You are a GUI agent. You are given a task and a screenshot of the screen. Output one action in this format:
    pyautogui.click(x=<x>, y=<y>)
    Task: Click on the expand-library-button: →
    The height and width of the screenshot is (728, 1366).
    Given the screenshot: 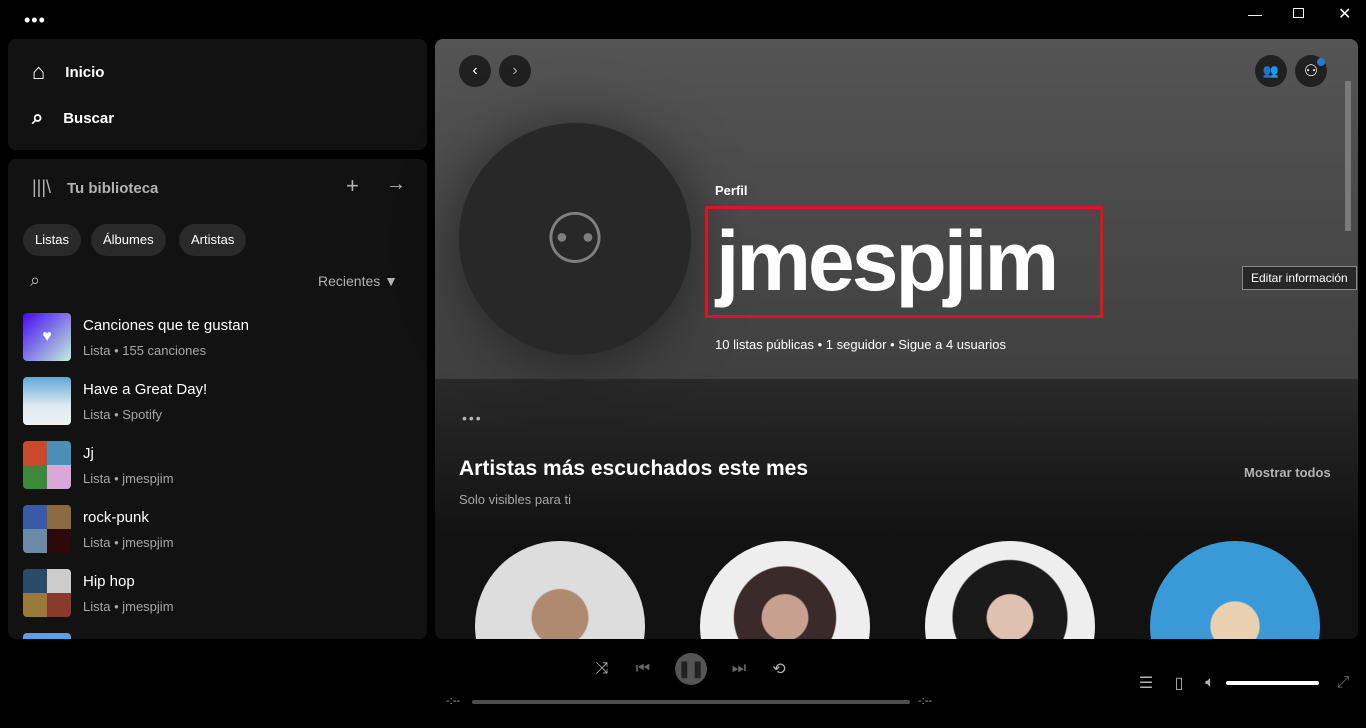 What is the action you would take?
    pyautogui.click(x=396, y=184)
    